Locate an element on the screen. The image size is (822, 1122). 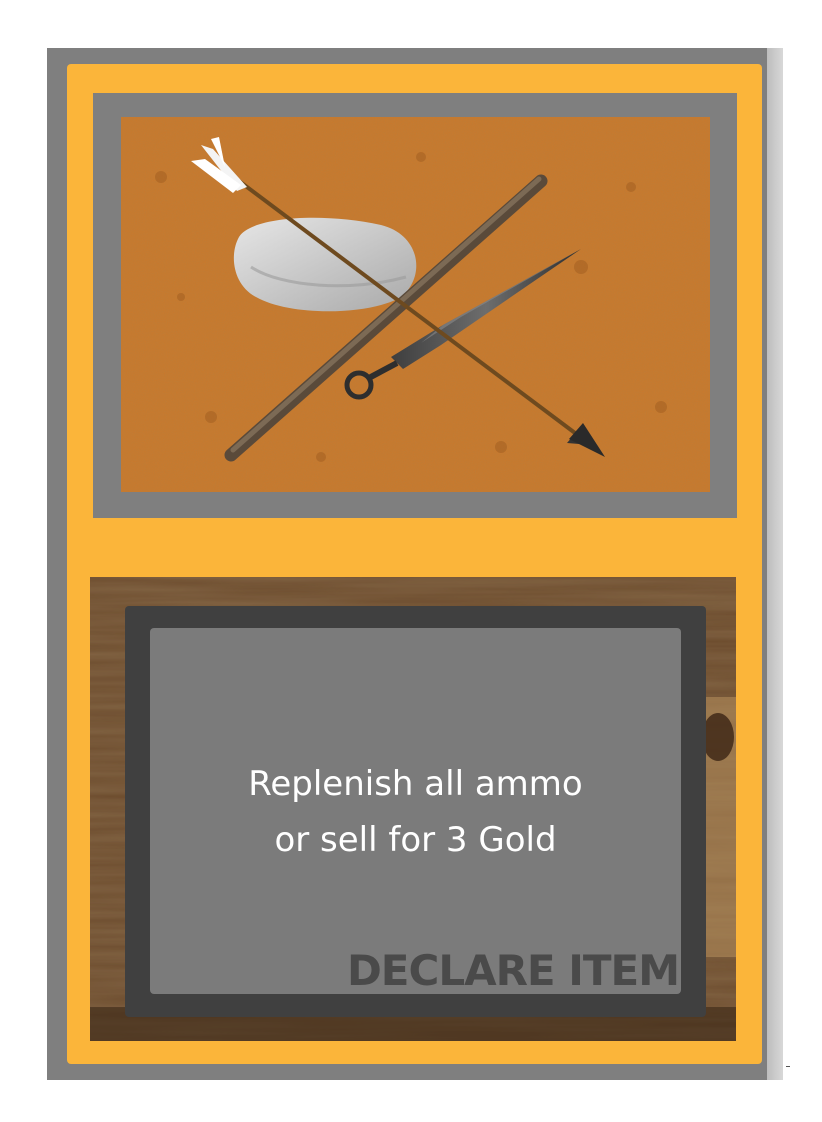
card-type-label: DECLARE ITEM is located at coordinates (513, 970).